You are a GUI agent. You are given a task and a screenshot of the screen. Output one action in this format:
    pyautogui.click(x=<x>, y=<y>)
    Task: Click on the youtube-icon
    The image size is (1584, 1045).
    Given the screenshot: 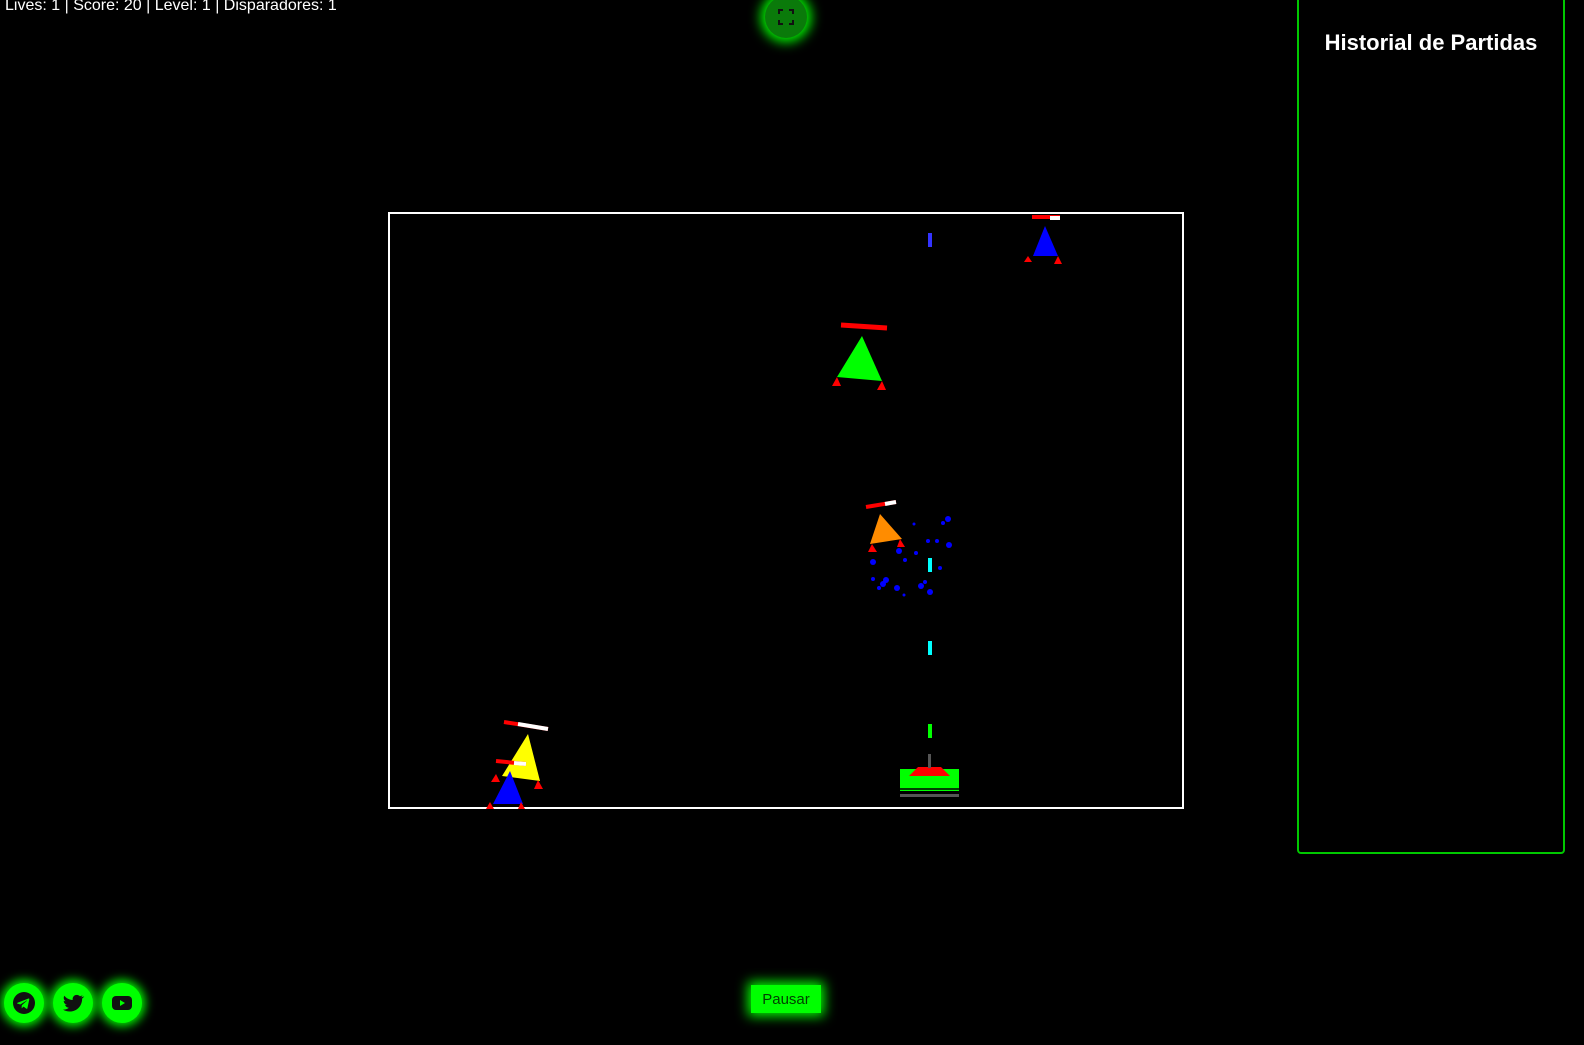 What is the action you would take?
    pyautogui.click(x=122, y=1003)
    